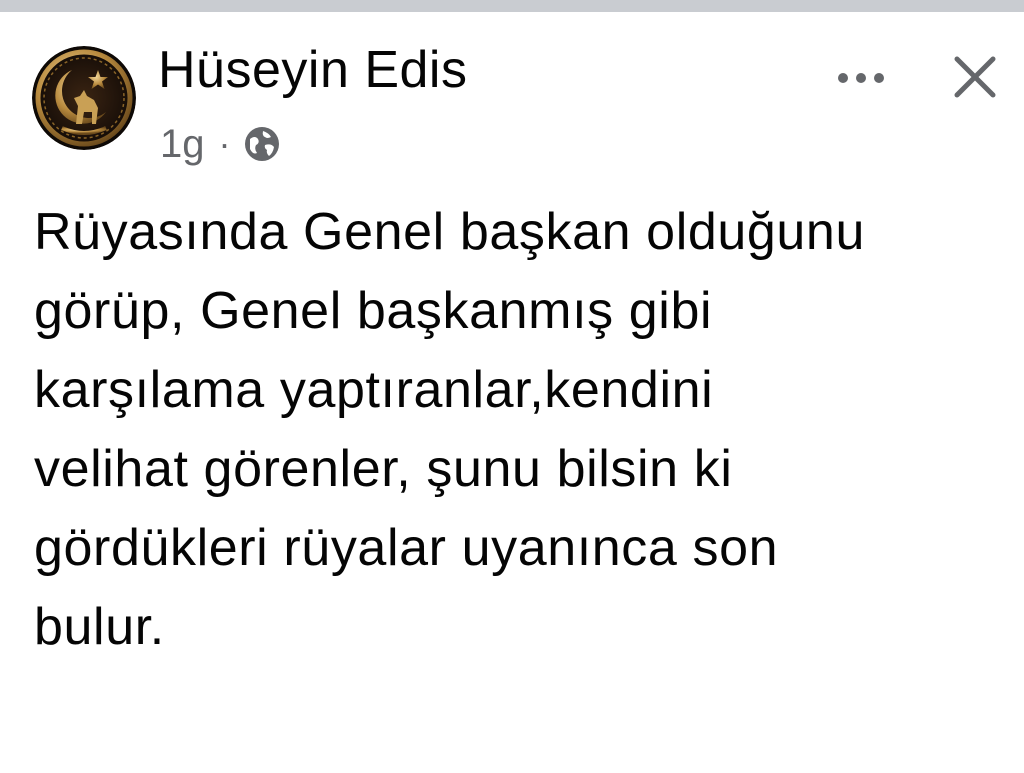 This screenshot has width=1024, height=773. I want to click on close-button, so click(975, 77).